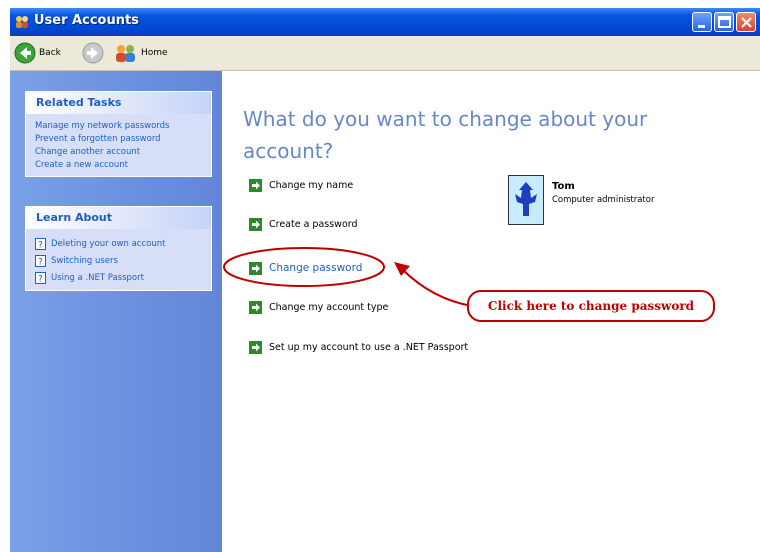 This screenshot has height=552, width=760. Describe the element at coordinates (86, 20) in the screenshot. I see `window-title: User Accounts` at that location.